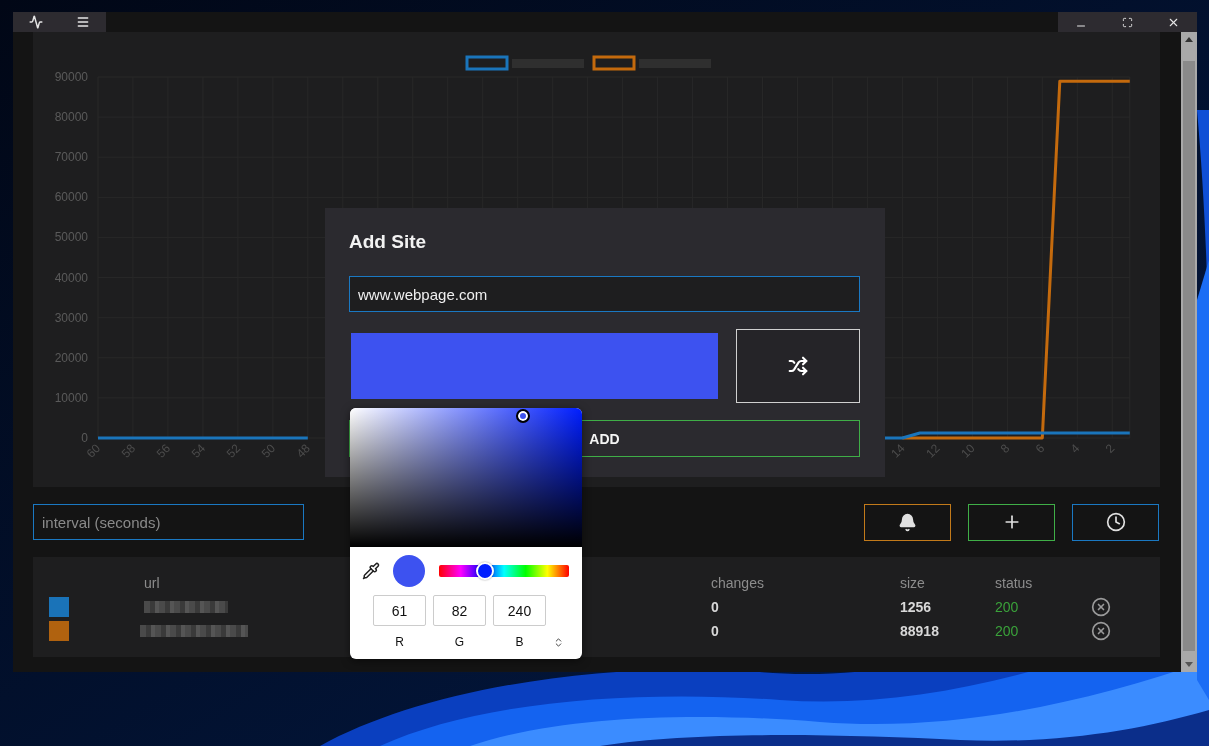 The image size is (1209, 746). Describe the element at coordinates (604, 294) in the screenshot. I see `url-field: www.webpage.com` at that location.